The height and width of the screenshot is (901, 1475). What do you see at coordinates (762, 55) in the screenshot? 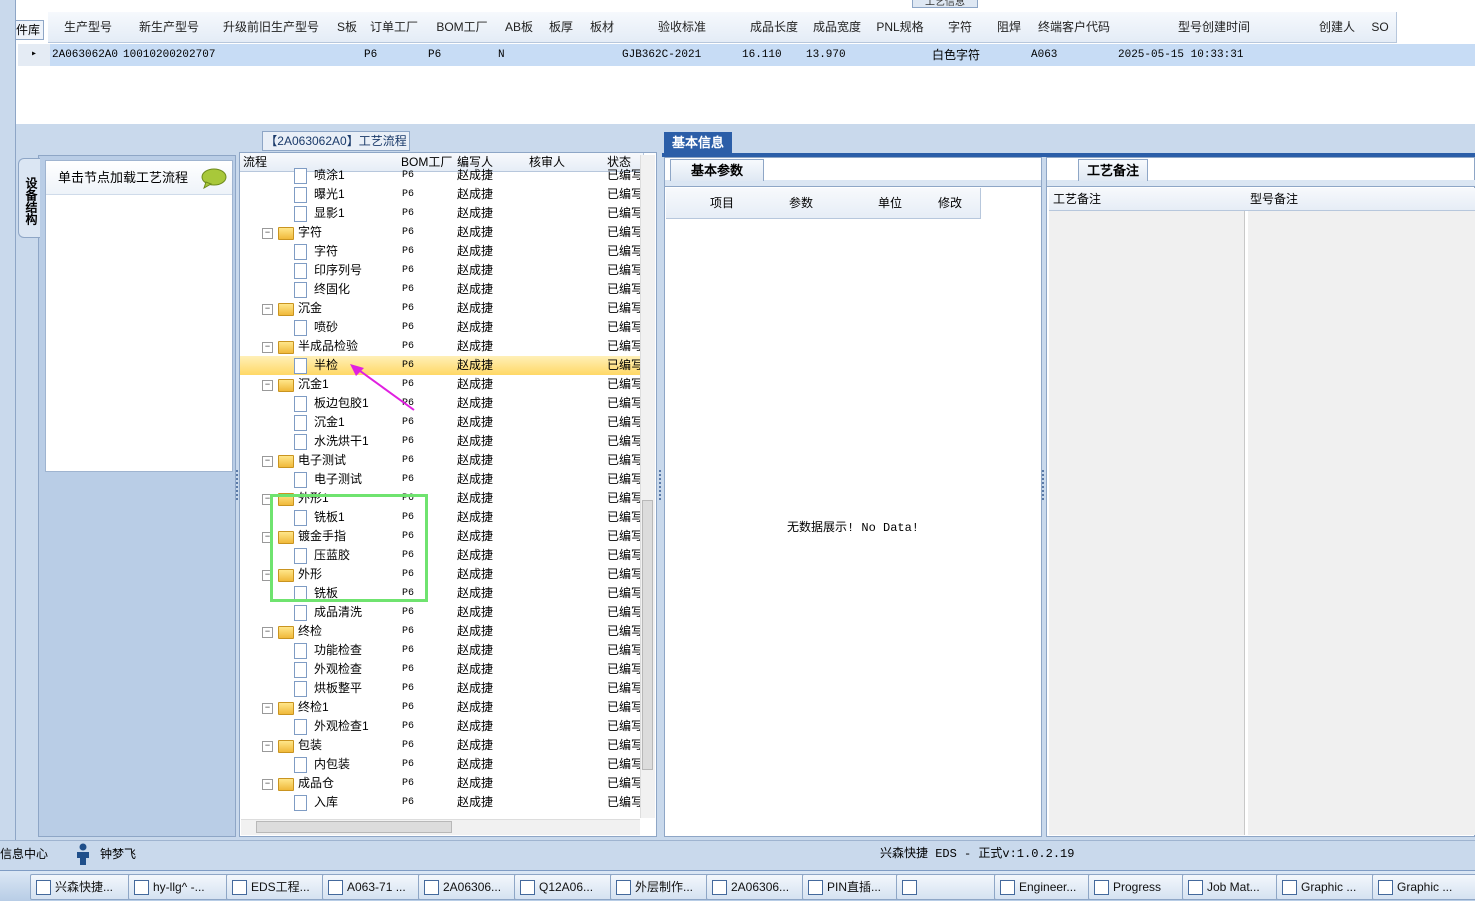
I see `cell-length: 16.110` at bounding box center [762, 55].